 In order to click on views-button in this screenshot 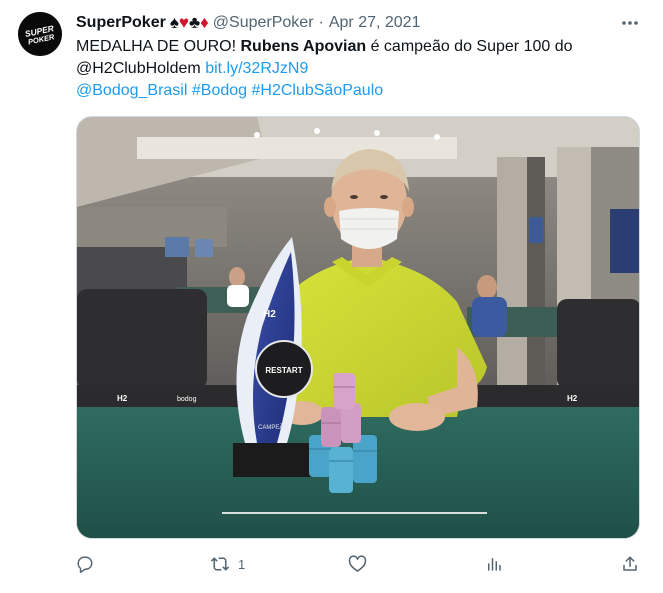, I will do `click(498, 564)`.